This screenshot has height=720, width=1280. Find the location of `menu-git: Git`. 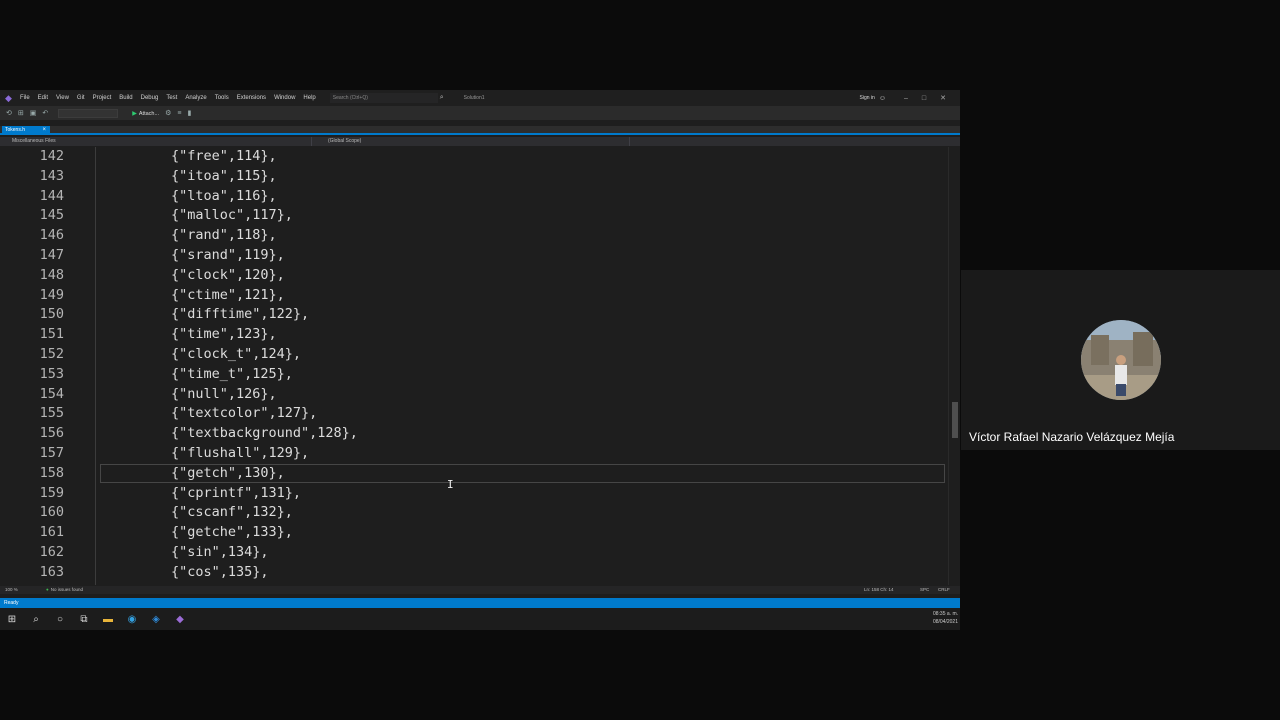

menu-git: Git is located at coordinates (81, 98).